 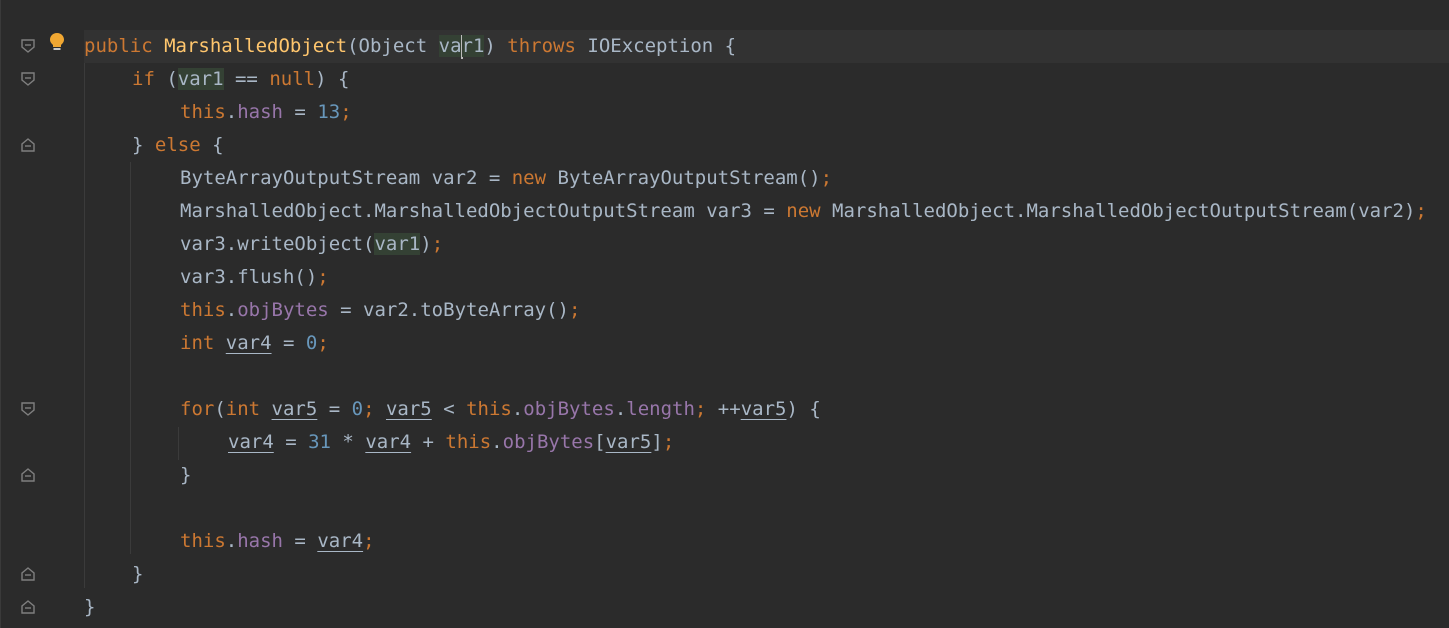 I want to click on code-token: 13, so click(x=329, y=112).